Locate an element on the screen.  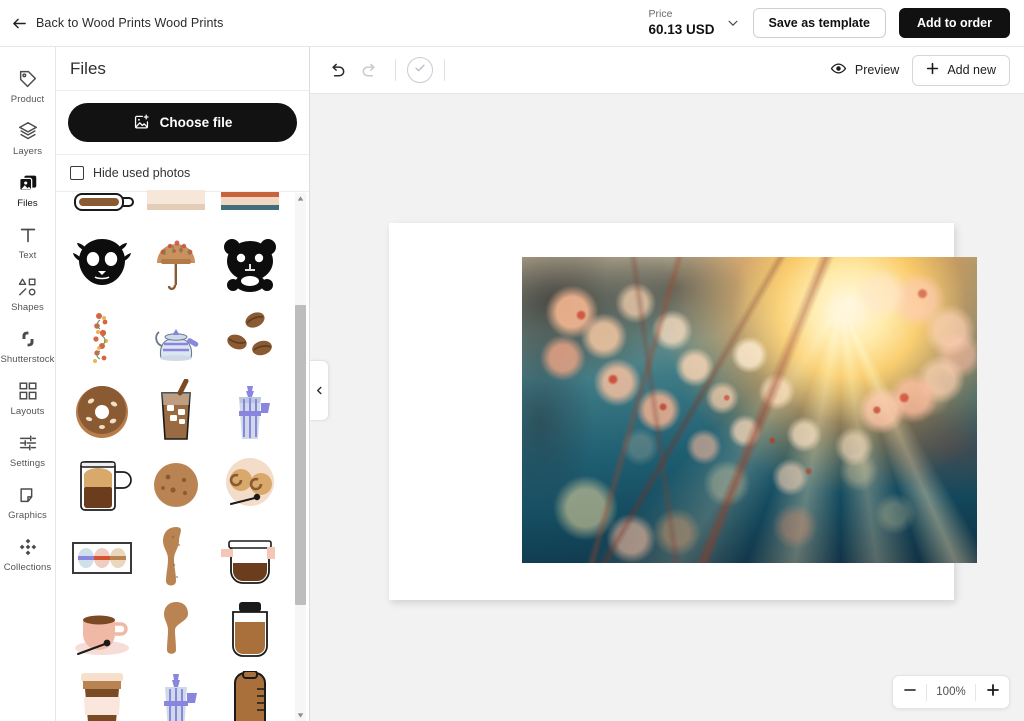
preview-label: Preview is located at coordinates (877, 70).